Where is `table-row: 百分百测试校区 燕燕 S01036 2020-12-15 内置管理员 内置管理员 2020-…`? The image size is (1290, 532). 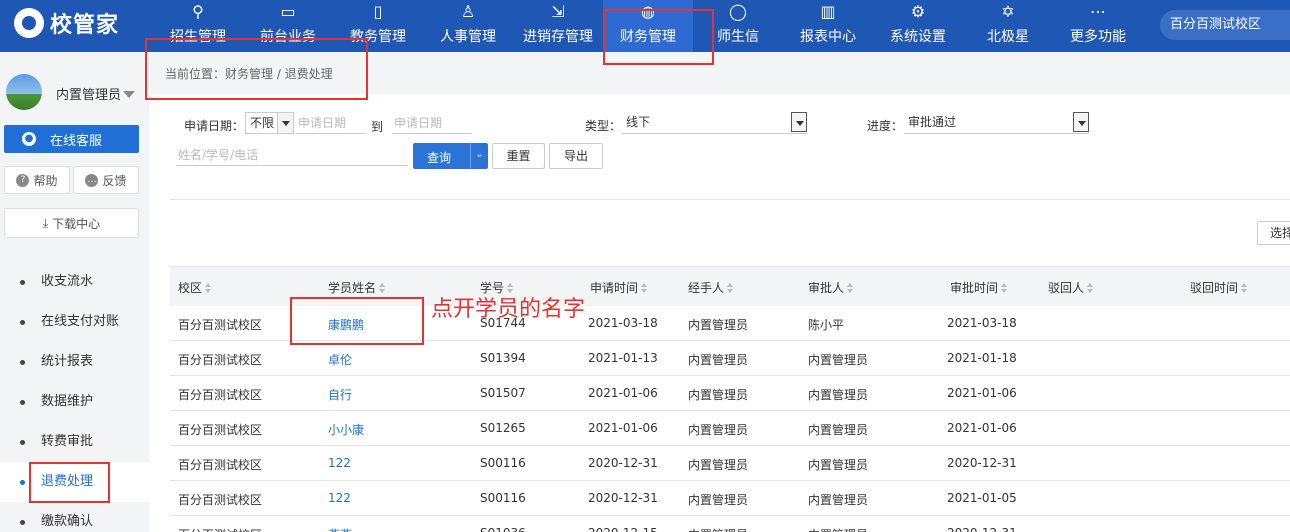 table-row: 百分百测试校区 燕燕 S01036 2020-12-15 内置管理员 内置管理员 2020-… is located at coordinates (730, 524).